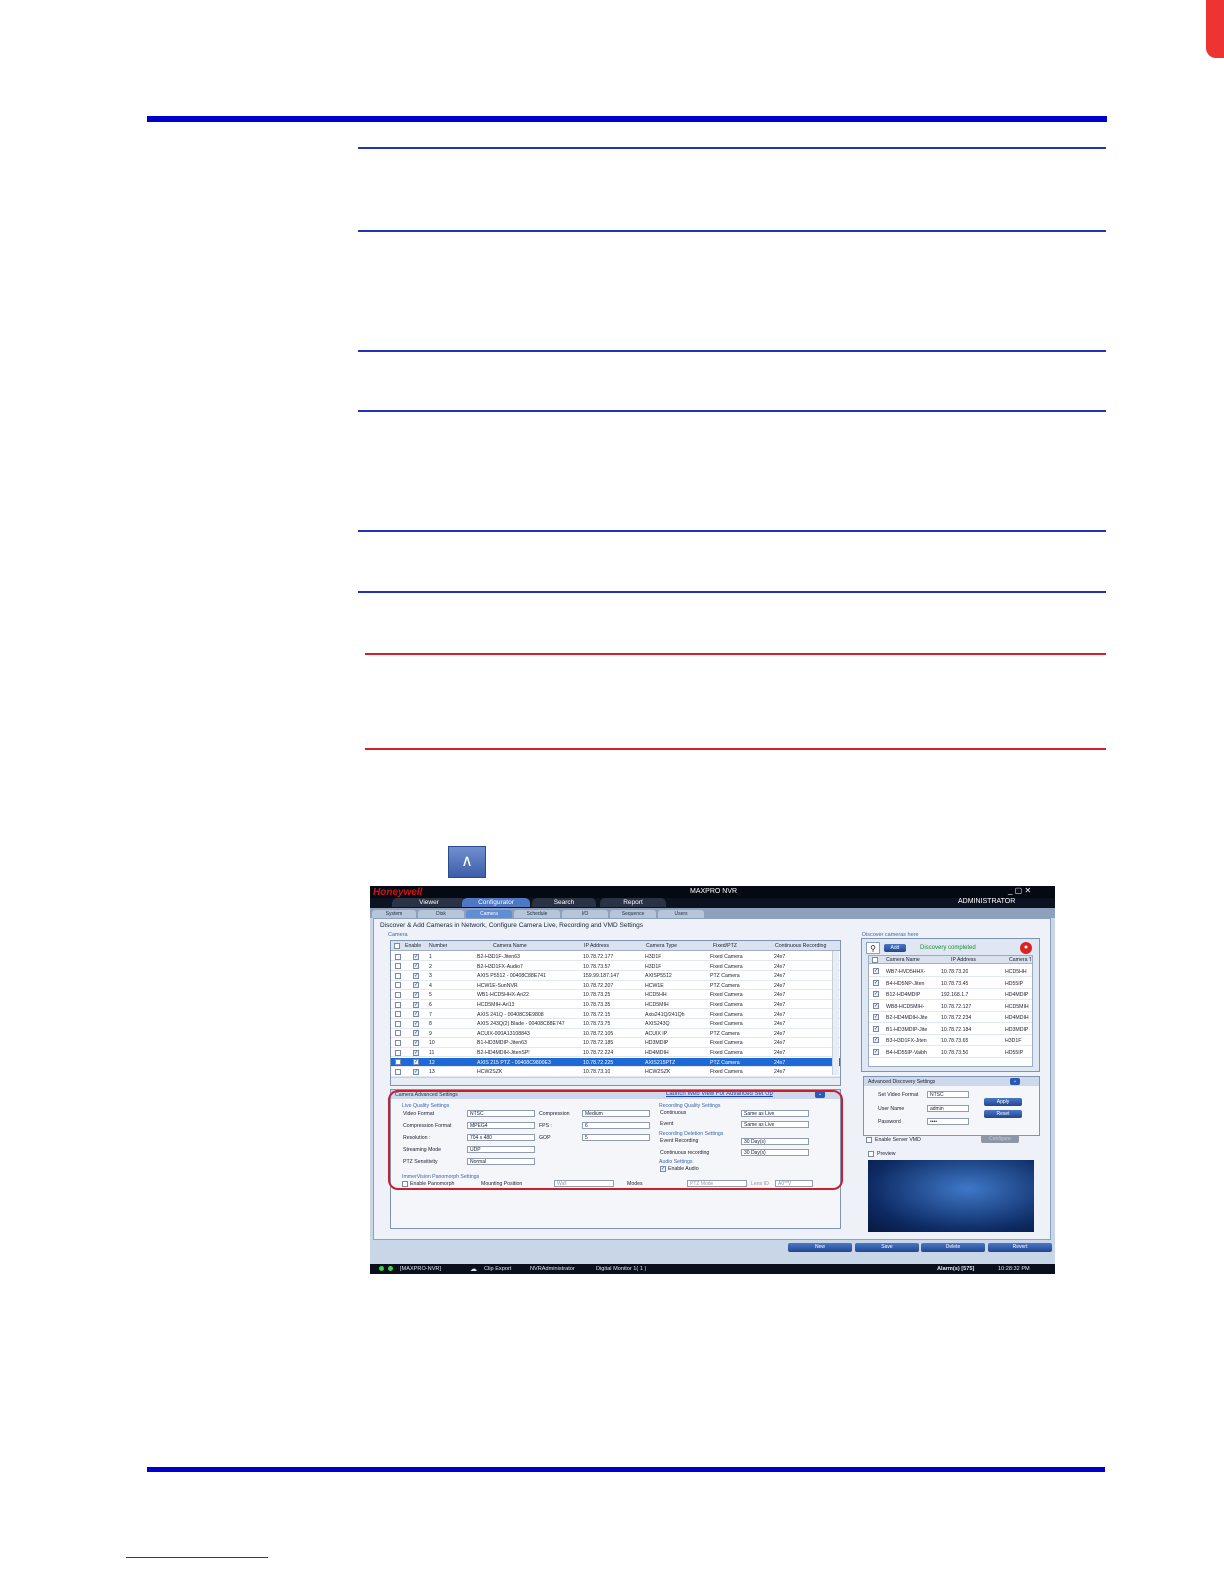  Describe the element at coordinates (633, 914) in the screenshot. I see `subtab-sequence: Sequence` at that location.